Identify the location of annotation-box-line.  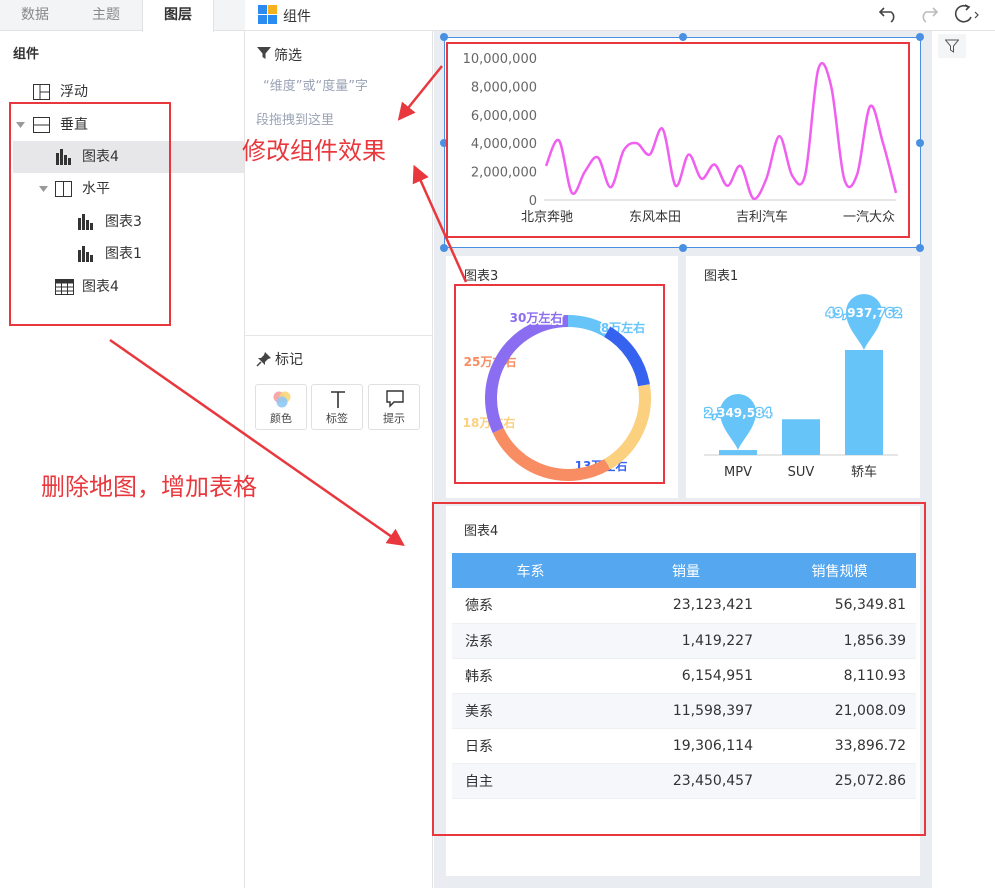
(678, 140).